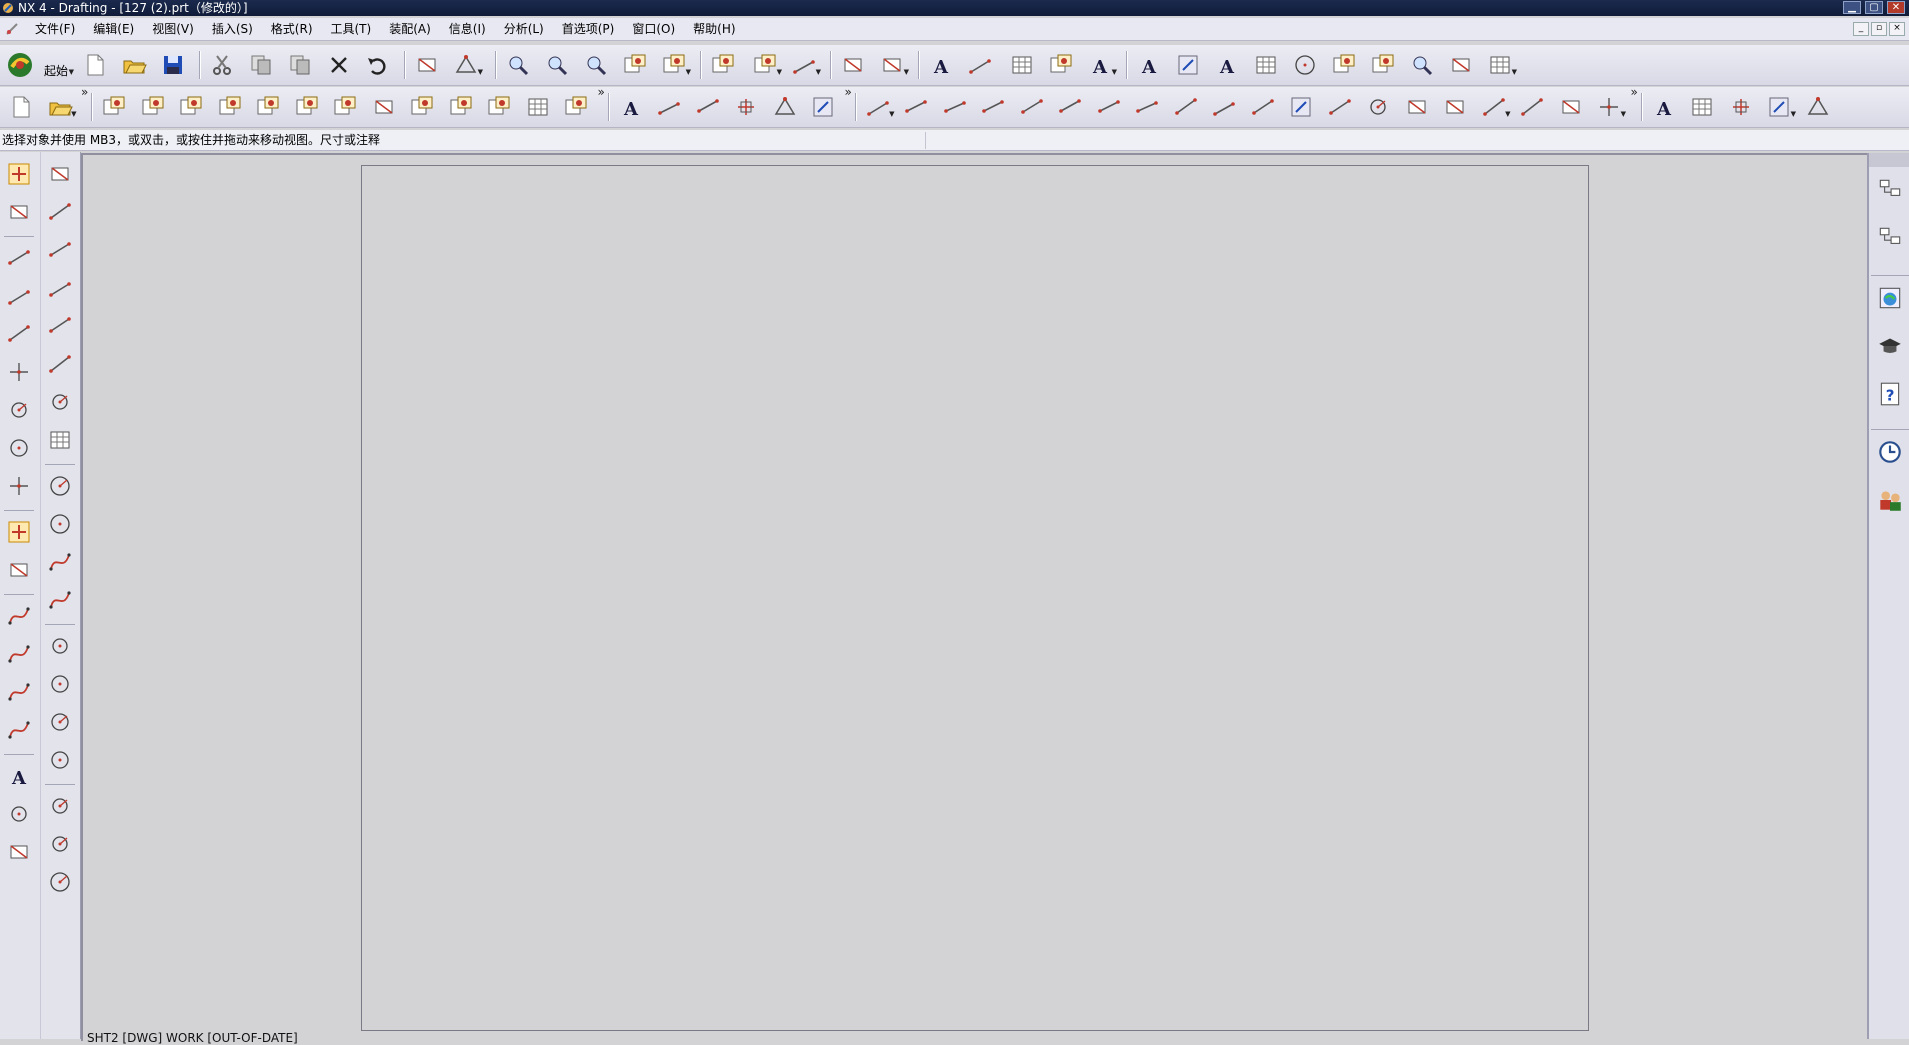 Image resolution: width=1909 pixels, height=1045 pixels. I want to click on revolved-view-button, so click(268, 107).